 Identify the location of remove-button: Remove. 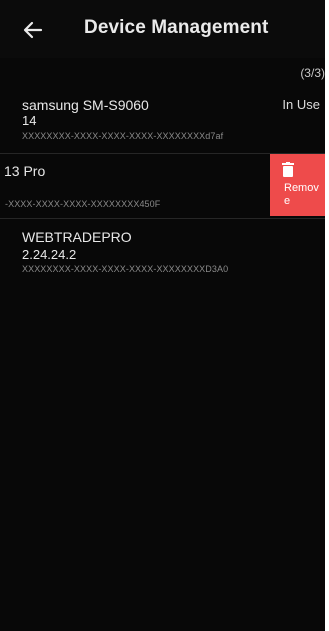
(297, 185).